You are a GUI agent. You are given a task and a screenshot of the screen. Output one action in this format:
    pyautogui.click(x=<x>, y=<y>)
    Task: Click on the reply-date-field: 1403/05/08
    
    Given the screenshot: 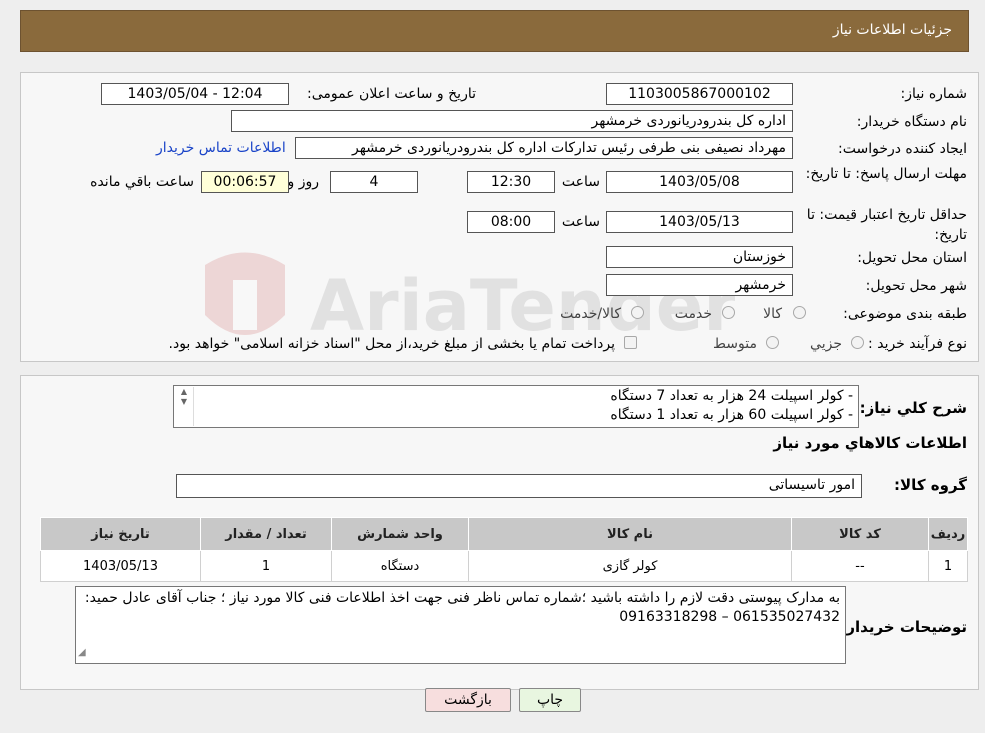 What is the action you would take?
    pyautogui.click(x=699, y=182)
    